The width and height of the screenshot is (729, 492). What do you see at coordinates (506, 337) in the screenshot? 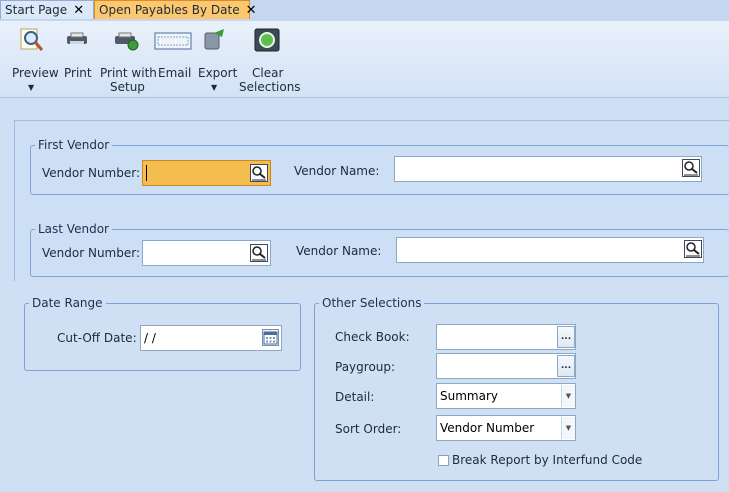
I see `check-book-input` at bounding box center [506, 337].